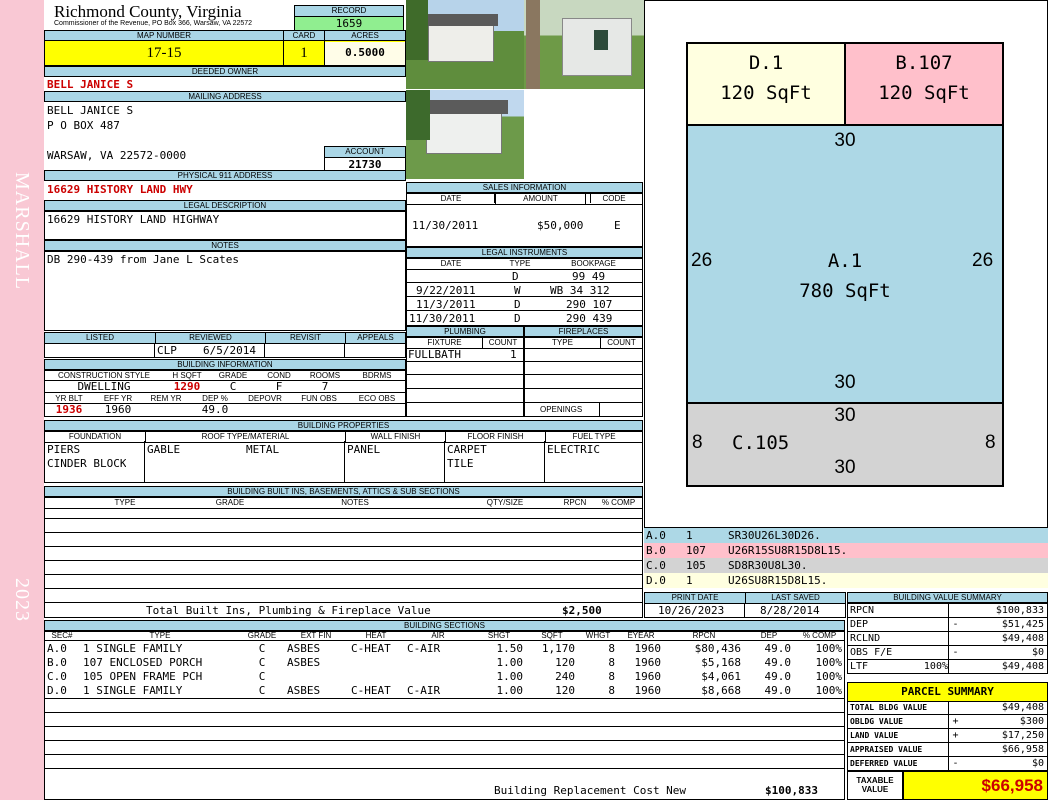 This screenshot has width=1050, height=800. Describe the element at coordinates (846, 580) in the screenshot. I see `legend-row: D.0 1 U26SU8R15D8L15.` at that location.